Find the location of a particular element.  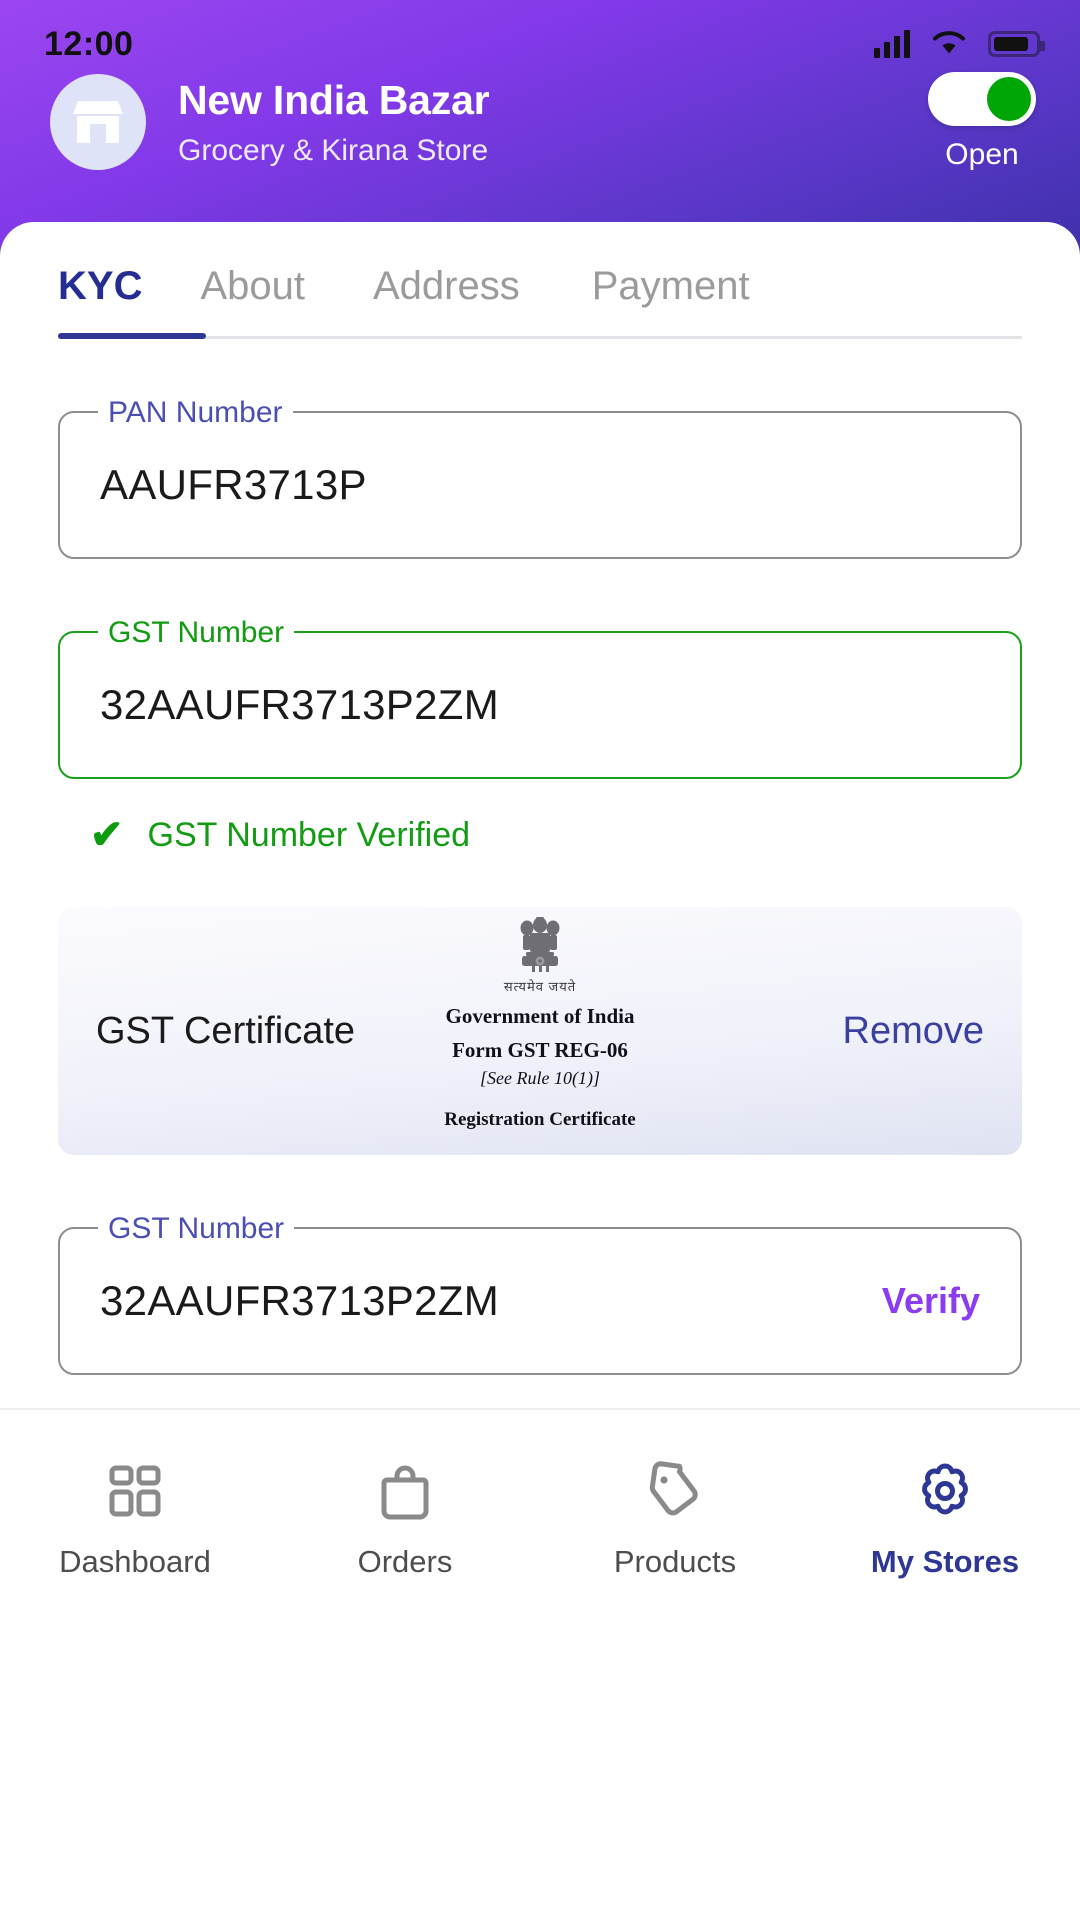

nav-label-orders: Orders is located at coordinates (405, 1561).